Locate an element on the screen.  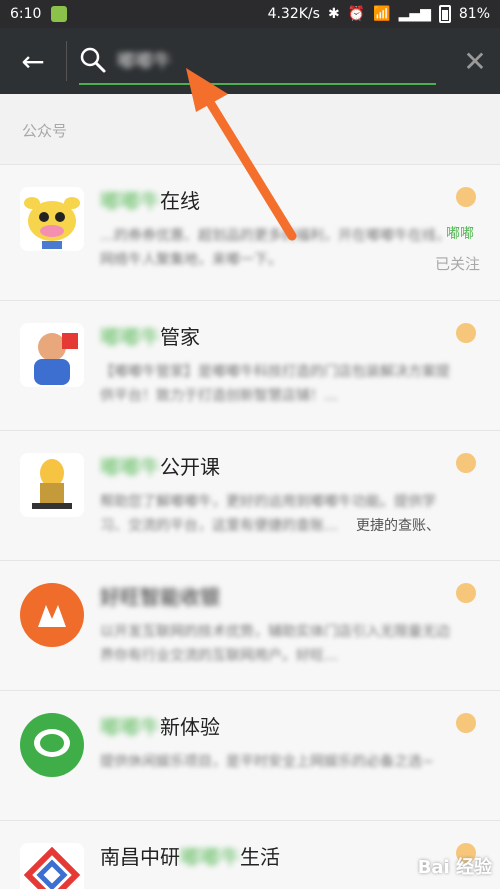
annotation-arrow is located at coordinates (241, 154).